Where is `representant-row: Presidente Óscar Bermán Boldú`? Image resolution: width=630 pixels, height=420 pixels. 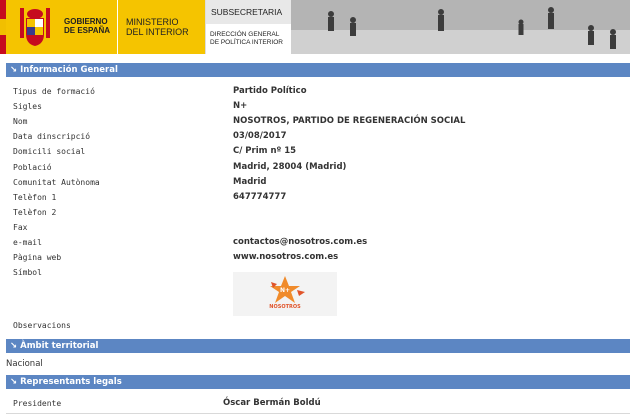
representant-row: Presidente Óscar Bermán Boldú is located at coordinates (318, 403).